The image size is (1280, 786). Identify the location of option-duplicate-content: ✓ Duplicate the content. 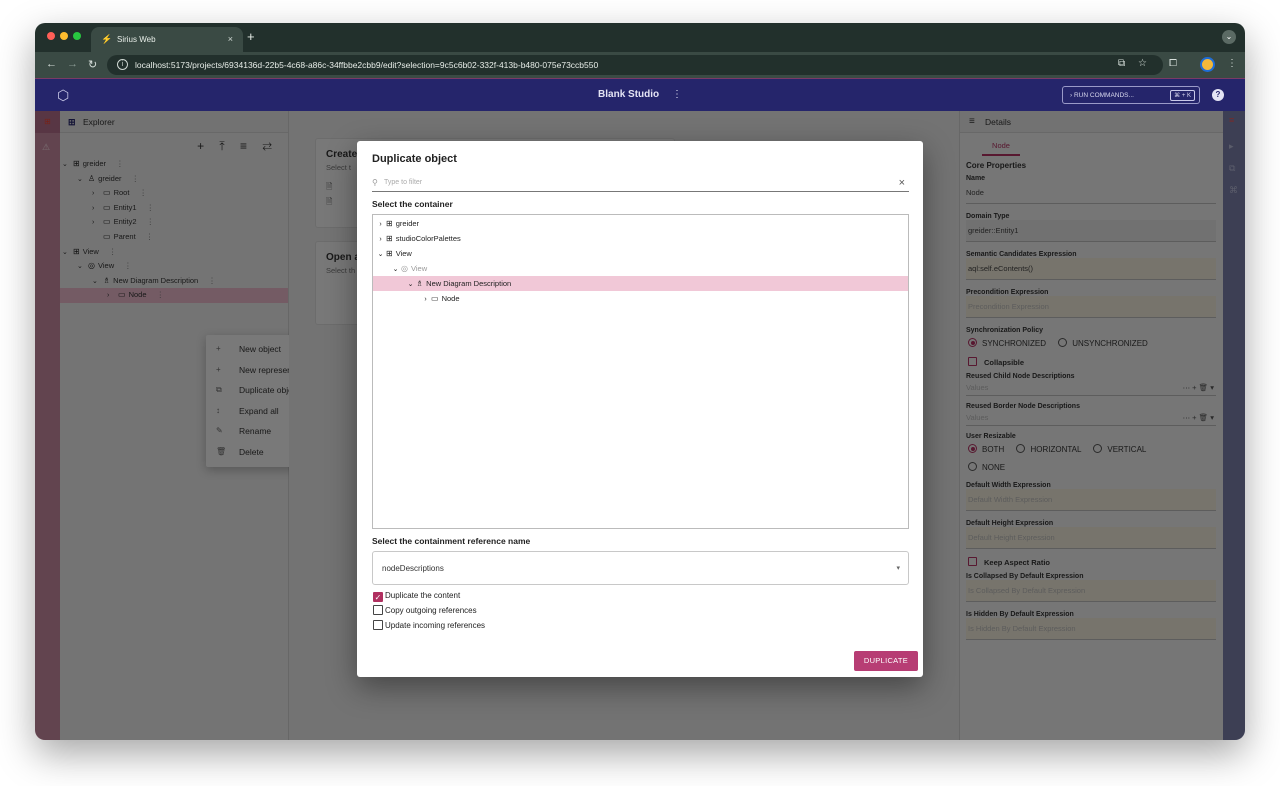
(416, 596).